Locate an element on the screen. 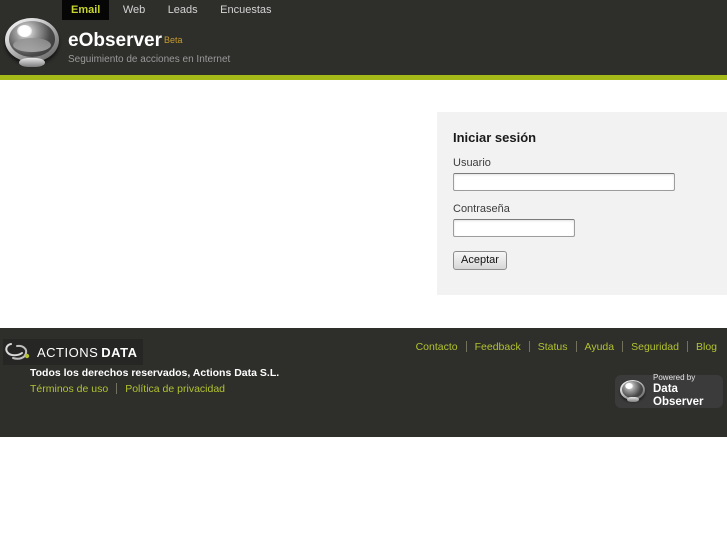 Image resolution: width=727 pixels, height=545 pixels. top-nav: Email Web Leads Encuestas is located at coordinates (171, 10).